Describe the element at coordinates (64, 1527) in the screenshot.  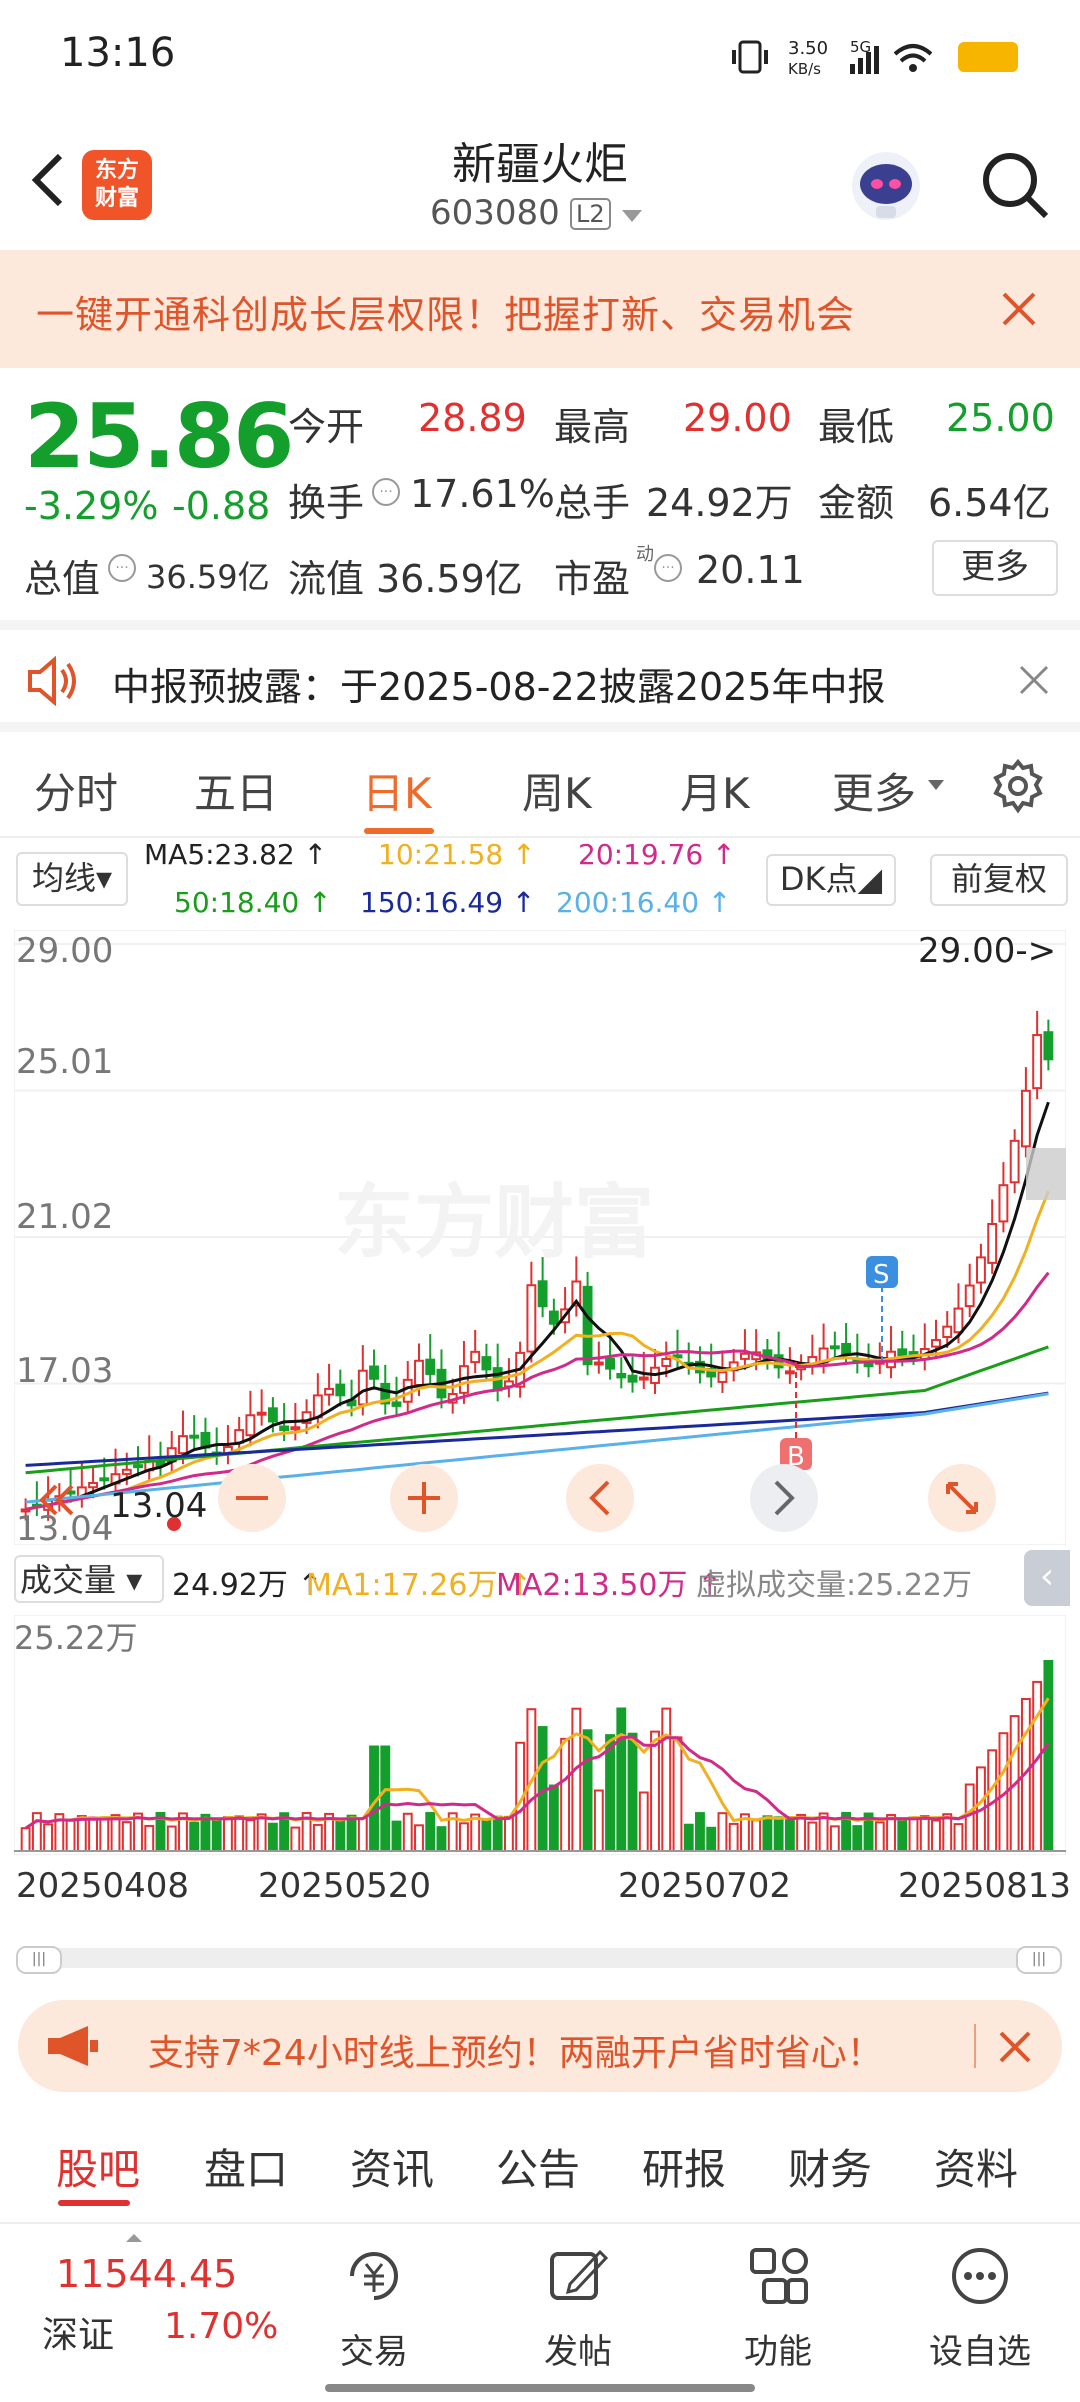
I see `y-tick: 13.04` at that location.